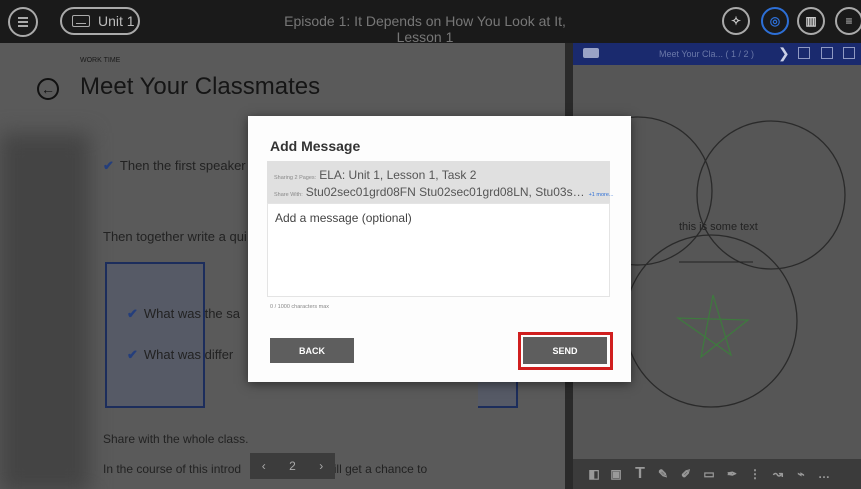 The image size is (861, 489). I want to click on question-item: ✔ What was the sa, so click(184, 313).